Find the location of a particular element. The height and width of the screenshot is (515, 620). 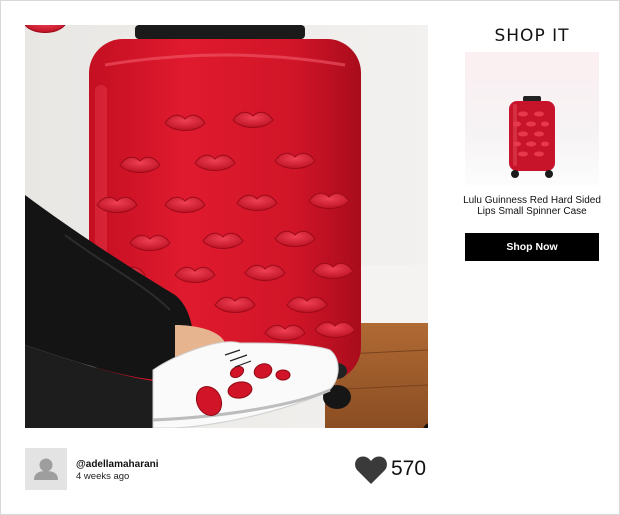

product-thumbnail is located at coordinates (532, 119).